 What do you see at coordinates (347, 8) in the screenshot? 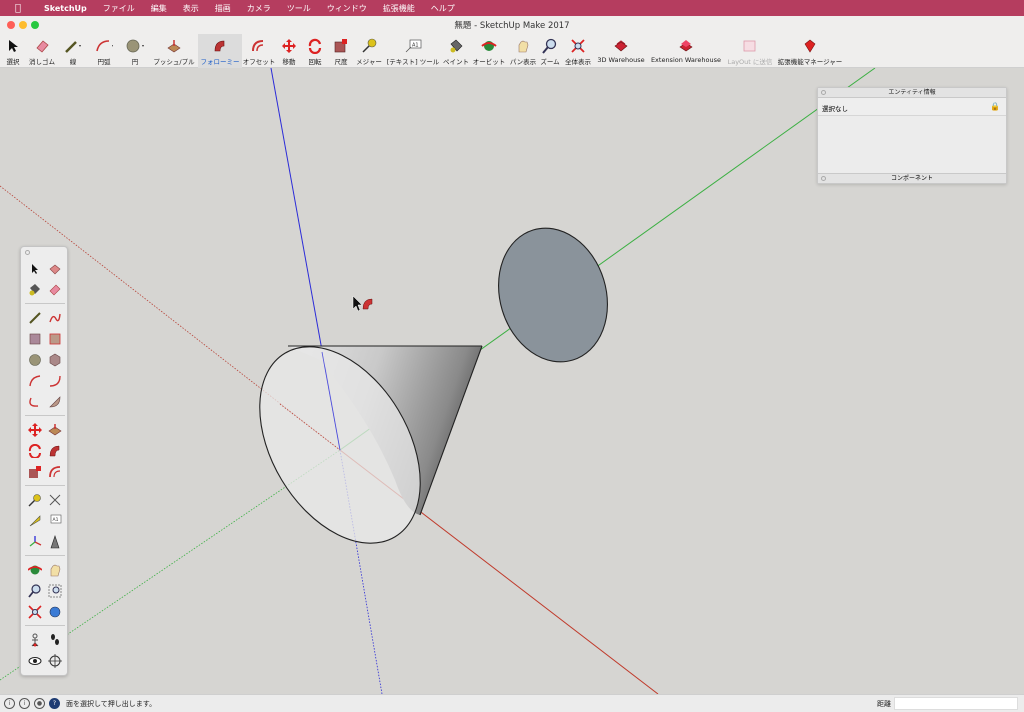
I see `menu-window: ウィンドウ` at bounding box center [347, 8].